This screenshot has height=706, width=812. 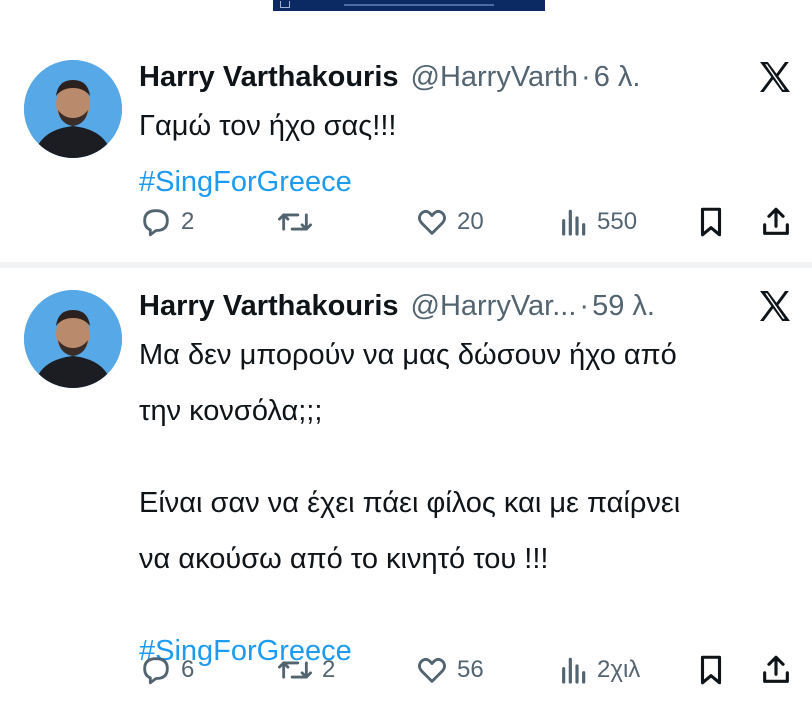 I want to click on timestamp: 6 λ., so click(x=617, y=77).